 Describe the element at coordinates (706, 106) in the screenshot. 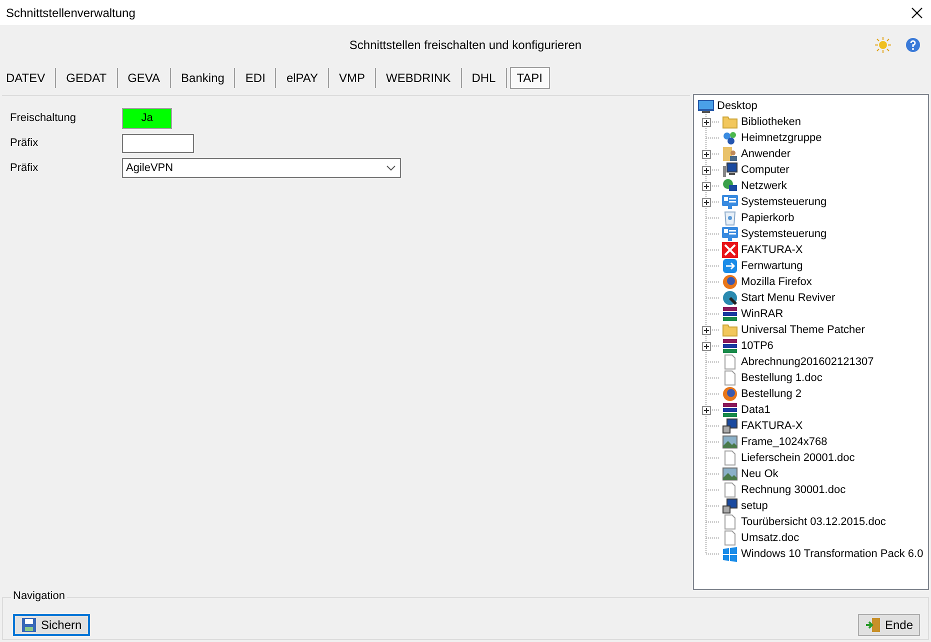

I see `monitor-icon` at that location.